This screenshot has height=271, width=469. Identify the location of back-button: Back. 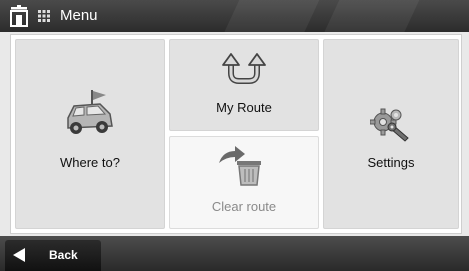
(53, 255).